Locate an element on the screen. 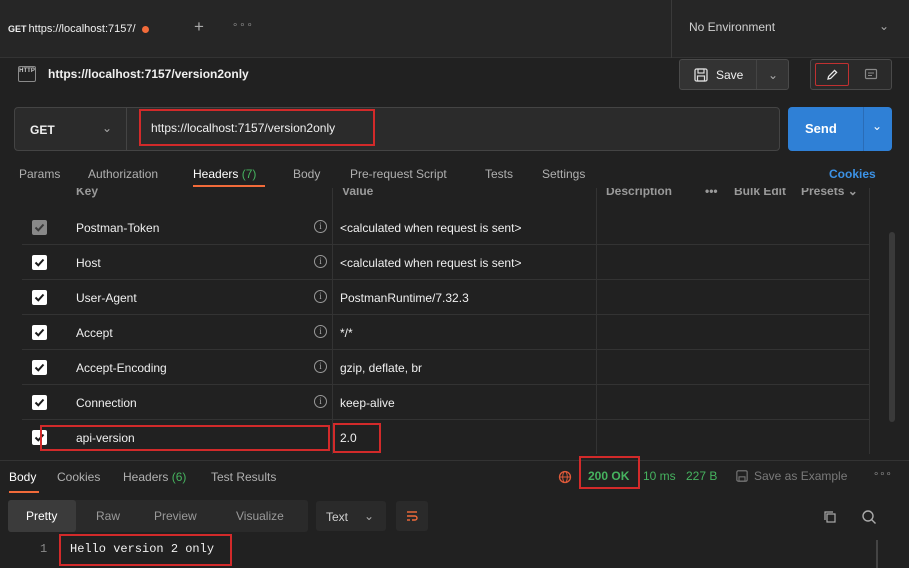 This screenshot has width=909, height=568. header-key: Connection is located at coordinates (106, 403).